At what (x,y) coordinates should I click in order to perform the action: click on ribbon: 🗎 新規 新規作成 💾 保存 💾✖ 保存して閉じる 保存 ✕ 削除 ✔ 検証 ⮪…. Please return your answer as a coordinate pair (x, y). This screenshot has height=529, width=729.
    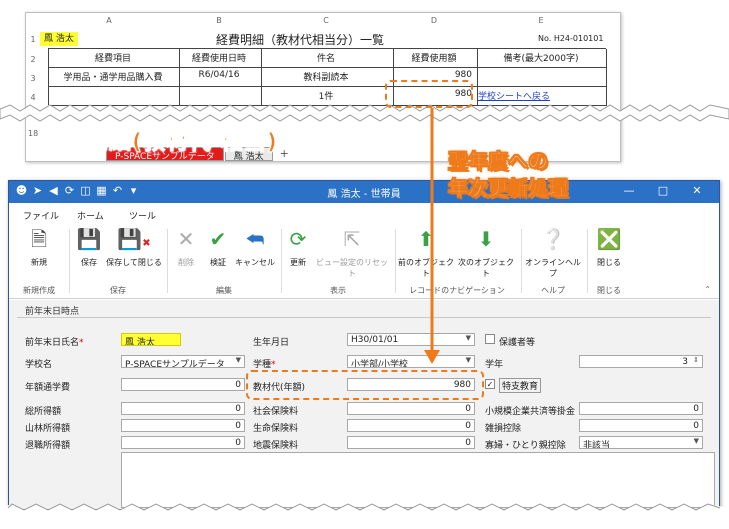
    Looking at the image, I should click on (364, 261).